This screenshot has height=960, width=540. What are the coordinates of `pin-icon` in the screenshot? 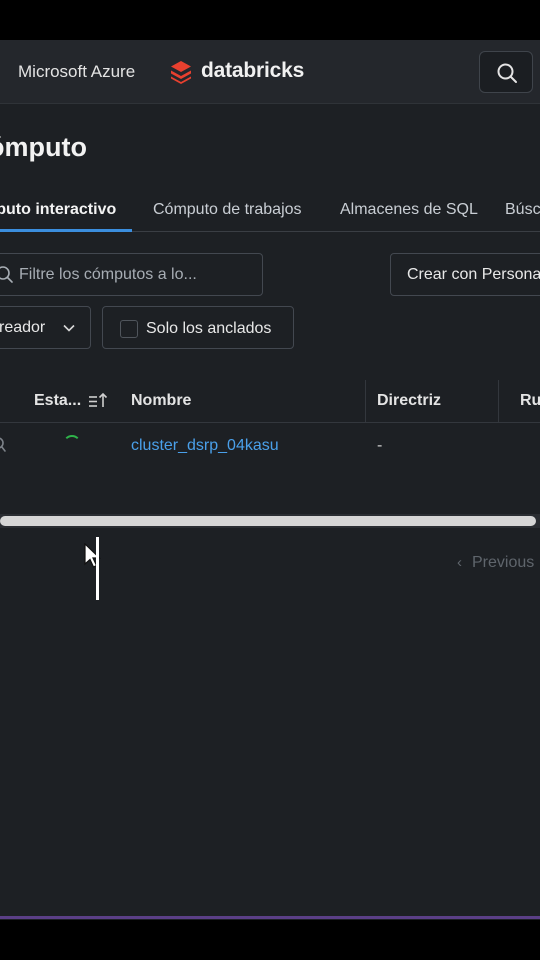 It's located at (4, 445).